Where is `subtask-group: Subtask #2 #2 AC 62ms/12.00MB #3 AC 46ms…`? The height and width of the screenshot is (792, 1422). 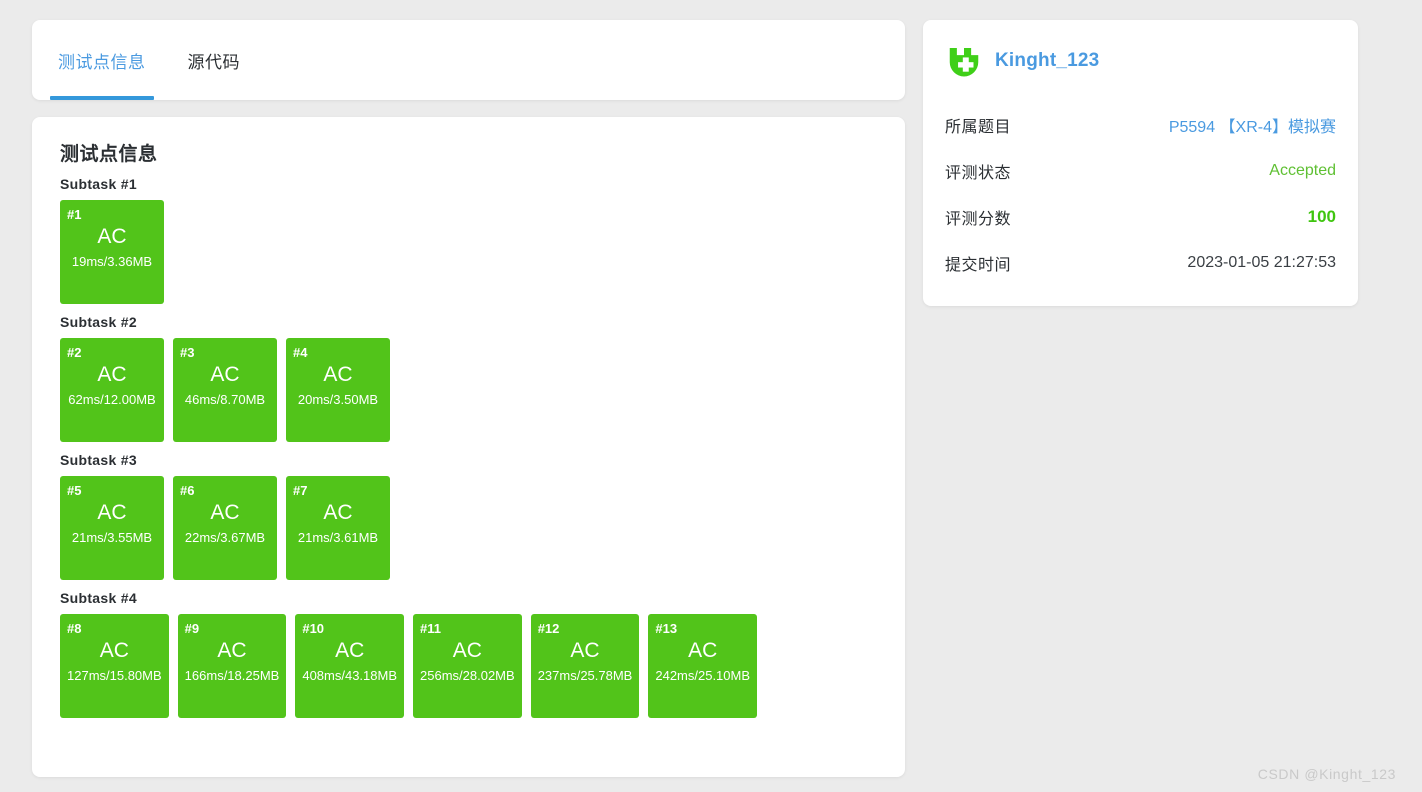
subtask-group: Subtask #2 #2 AC 62ms/12.00MB #3 AC 46ms… is located at coordinates (468, 378).